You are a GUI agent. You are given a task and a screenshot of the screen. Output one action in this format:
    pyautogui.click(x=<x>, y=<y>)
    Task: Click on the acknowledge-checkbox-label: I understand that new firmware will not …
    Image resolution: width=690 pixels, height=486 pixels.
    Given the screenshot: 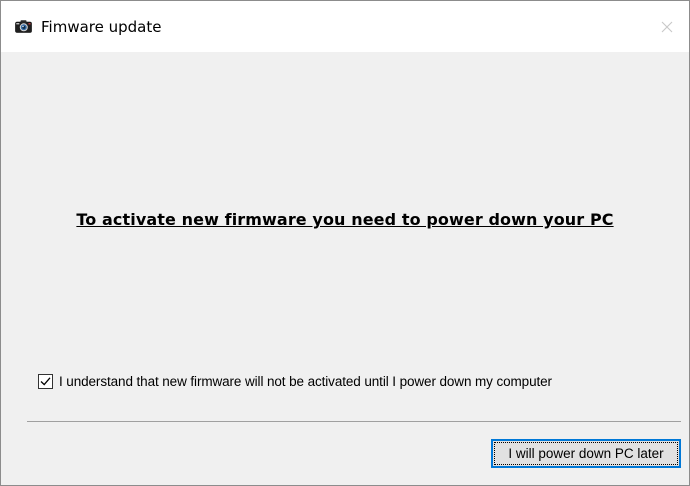 What is the action you would take?
    pyautogui.click(x=305, y=381)
    